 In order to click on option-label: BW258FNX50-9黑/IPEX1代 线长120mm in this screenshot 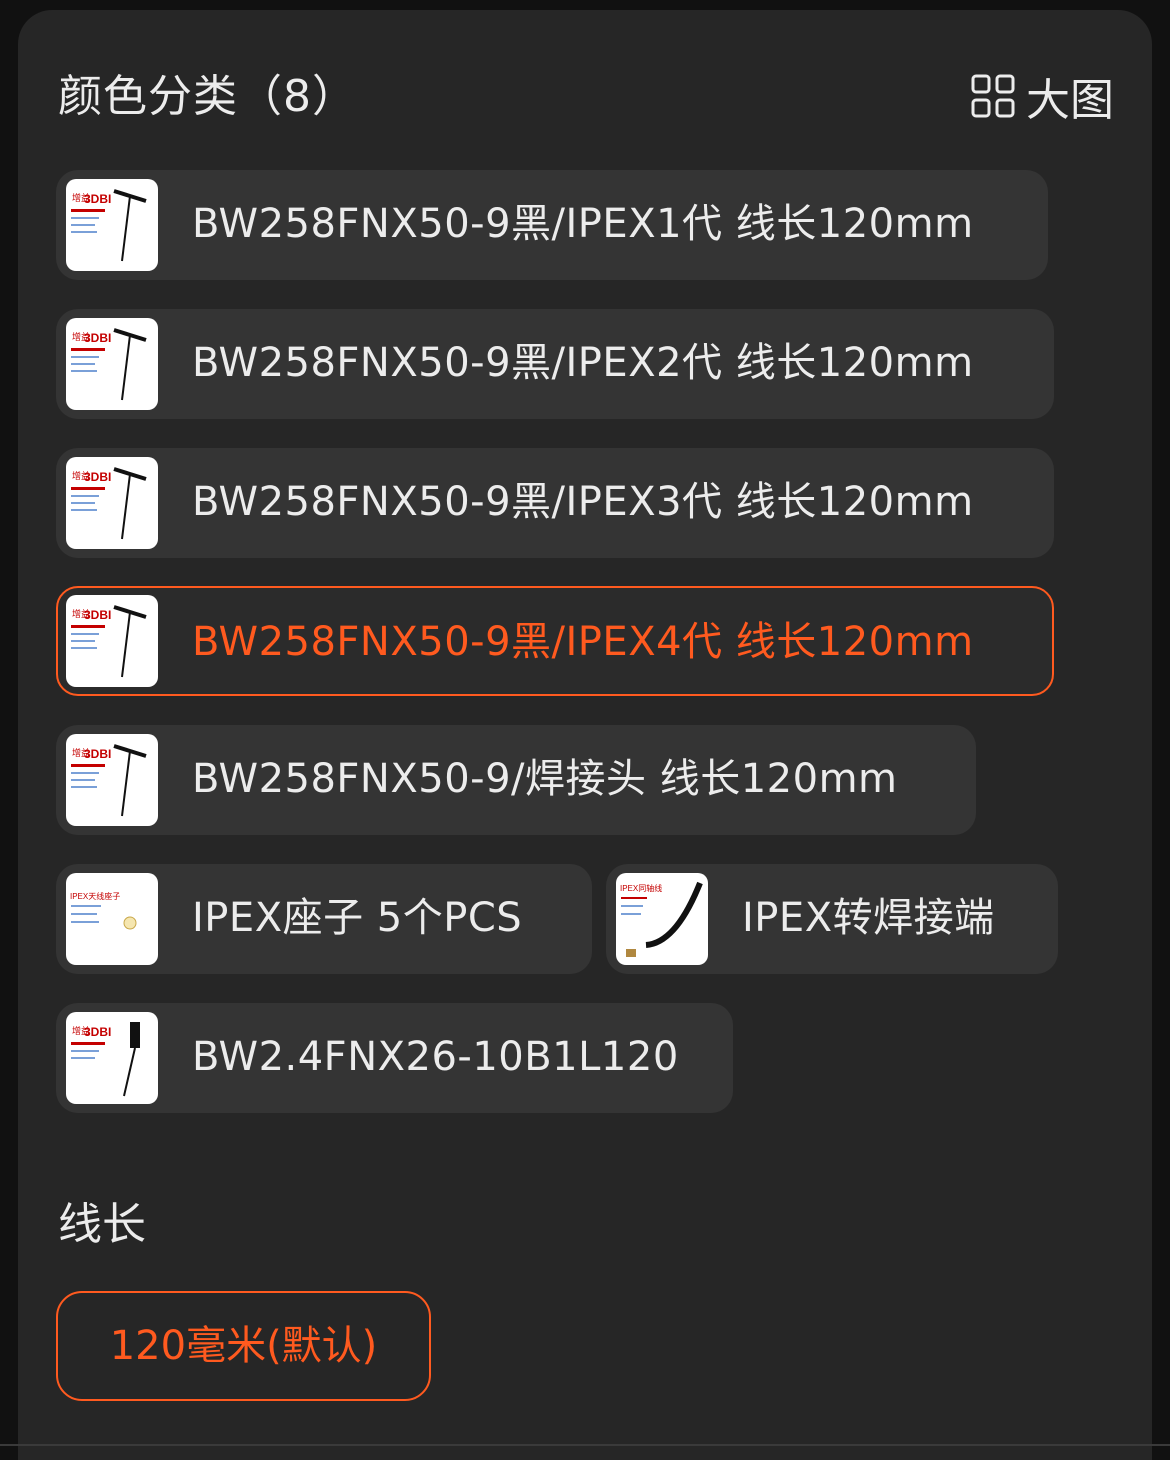, I will do `click(583, 224)`.